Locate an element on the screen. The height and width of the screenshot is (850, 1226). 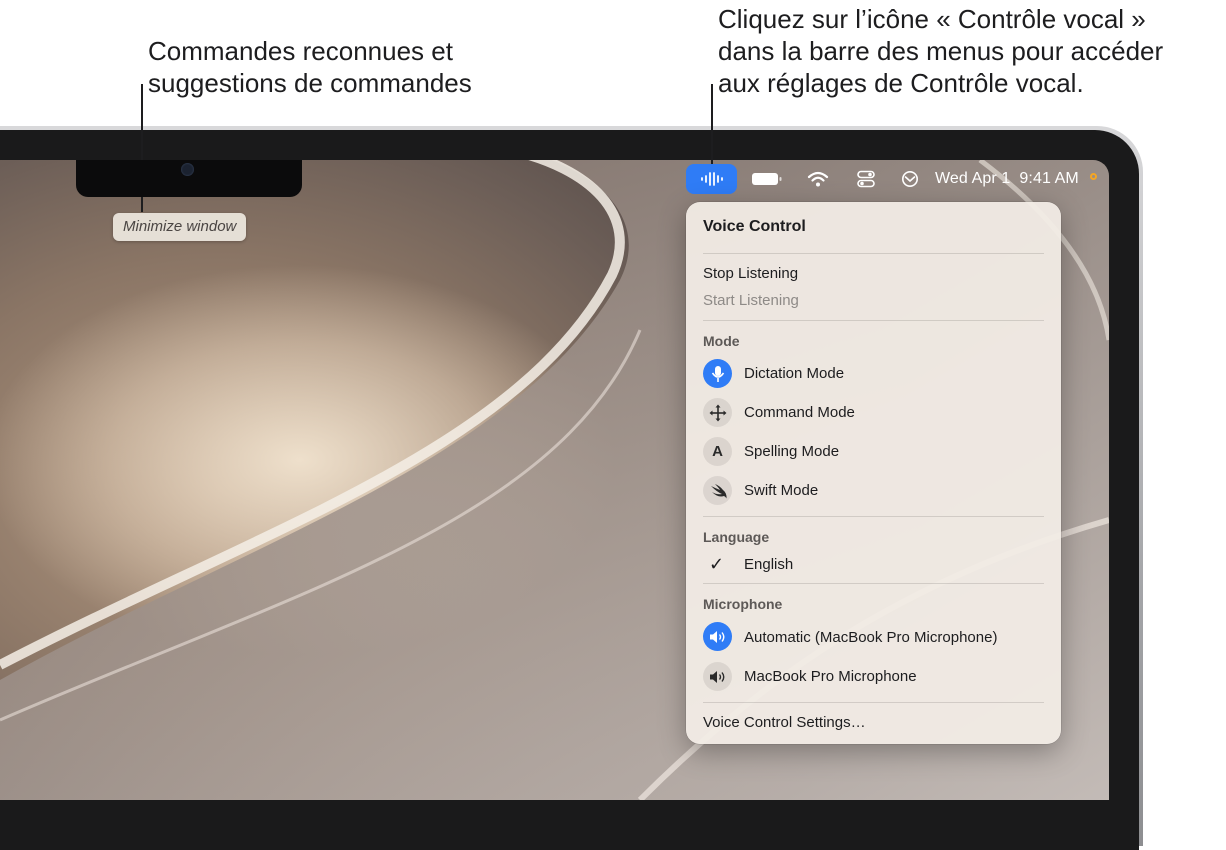
voice-control-icon is located at coordinates (711, 179).